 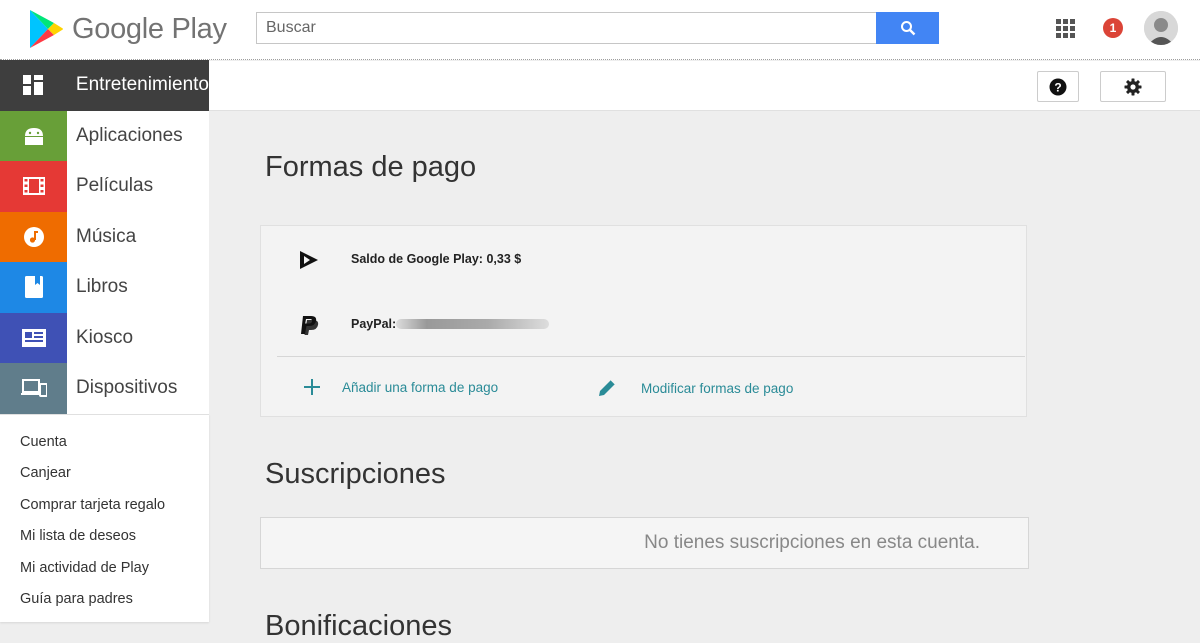 What do you see at coordinates (607, 387) in the screenshot?
I see `pencil-icon` at bounding box center [607, 387].